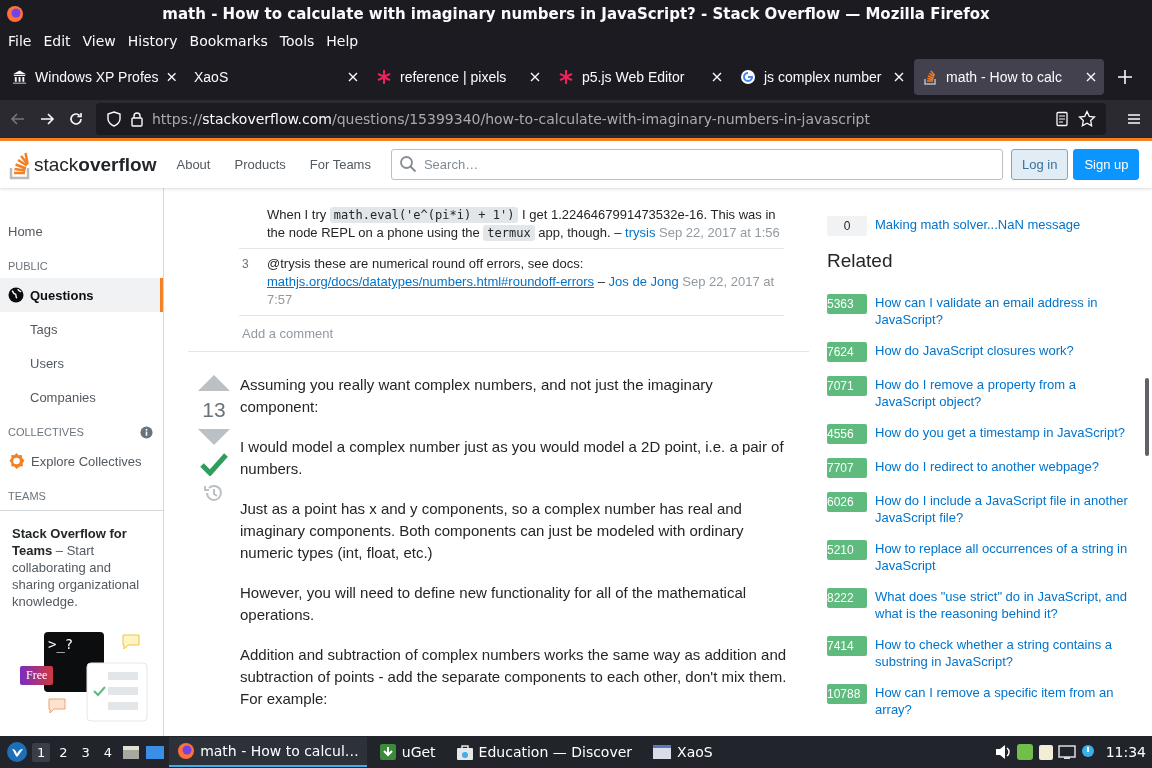 Image resolution: width=1152 pixels, height=768 pixels. I want to click on browser-tab: XaoS, so click(276, 77).